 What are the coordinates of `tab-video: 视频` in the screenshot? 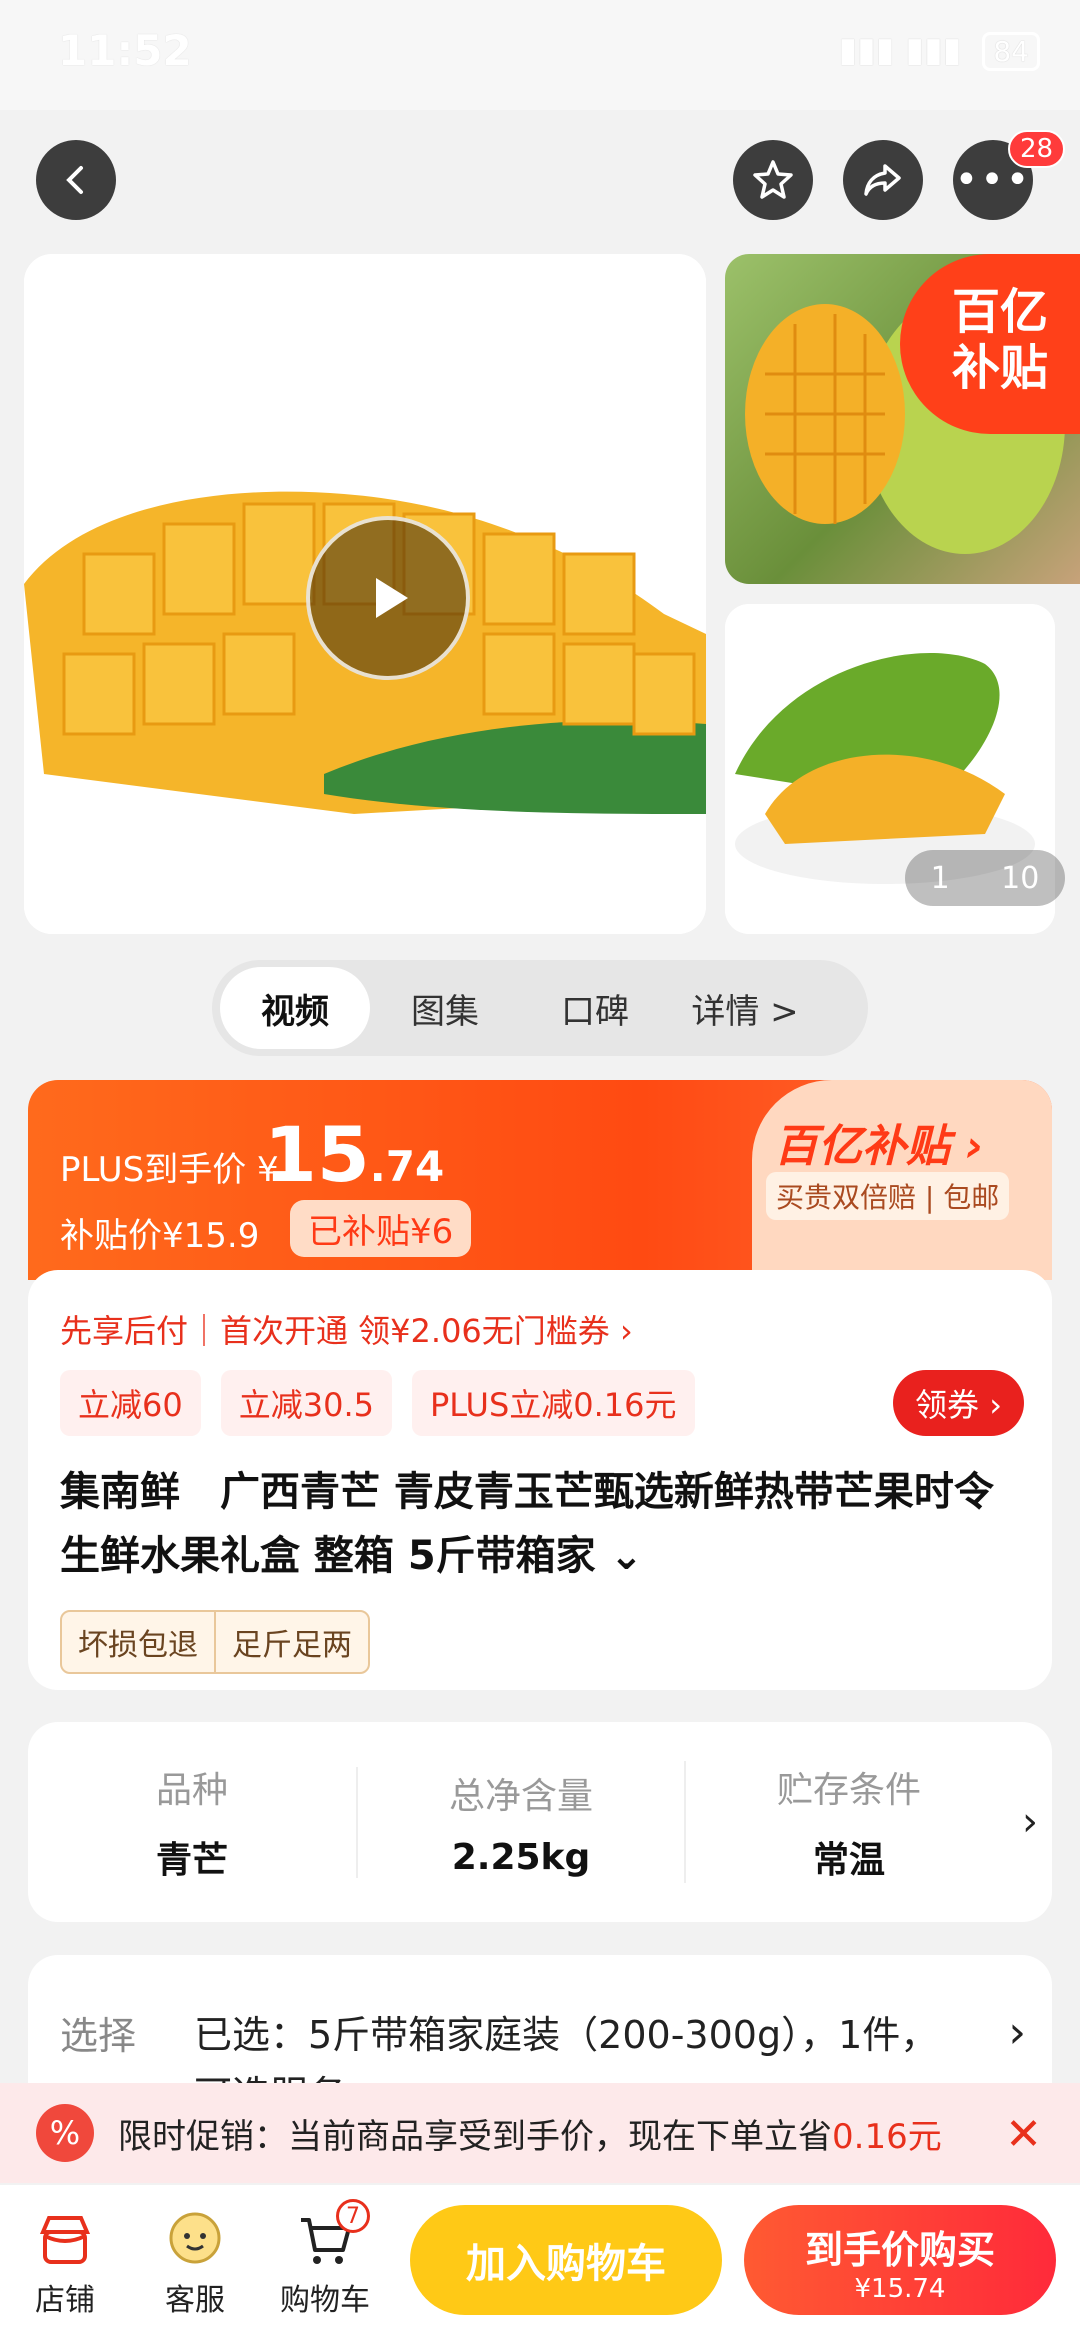 It's located at (295, 1008).